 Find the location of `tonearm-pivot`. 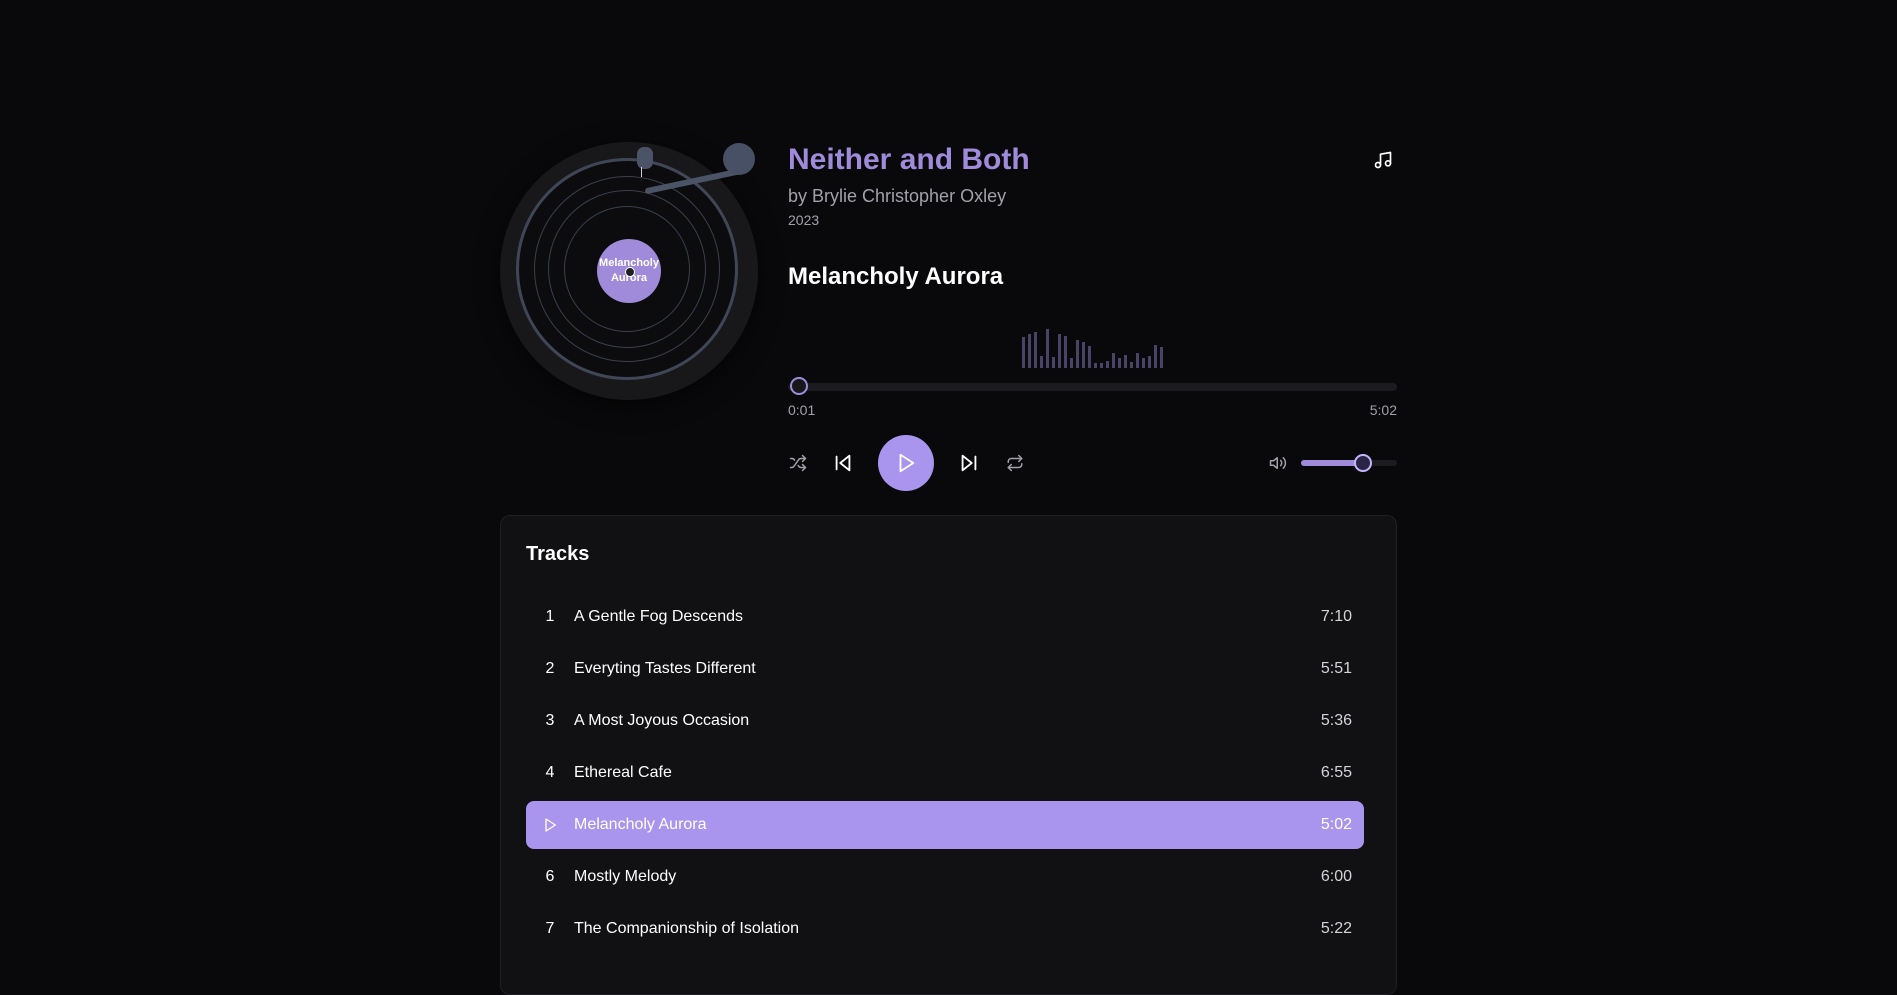

tonearm-pivot is located at coordinates (739, 159).